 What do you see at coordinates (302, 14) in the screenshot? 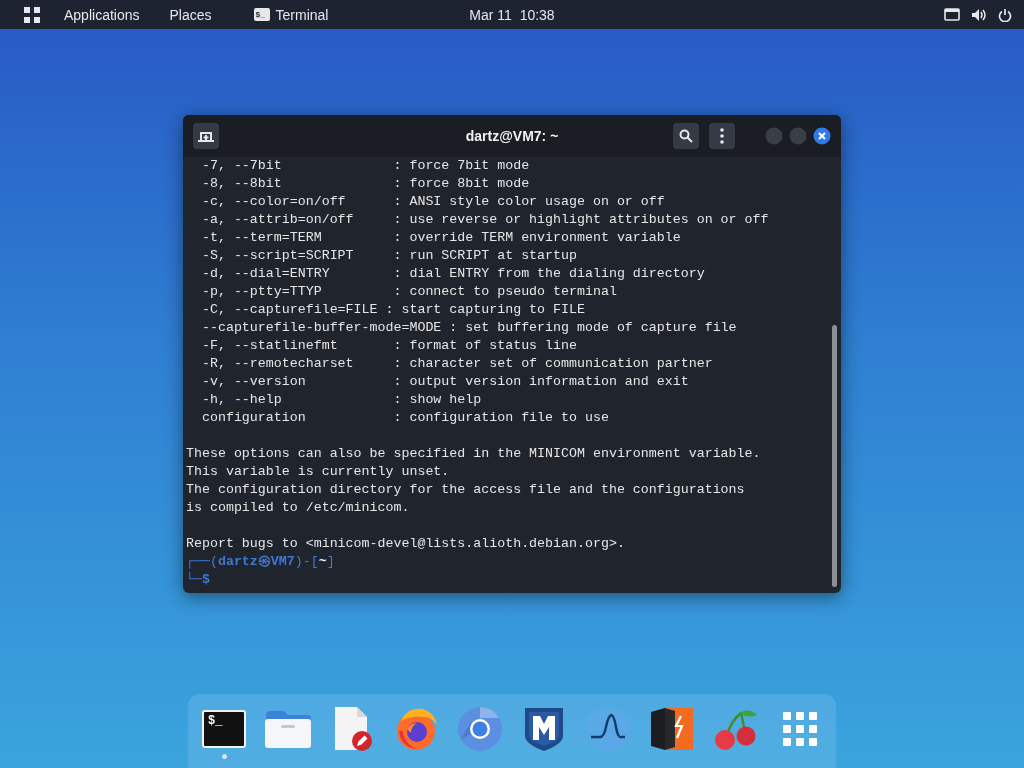
I see `app-menu-label: Terminal` at bounding box center [302, 14].